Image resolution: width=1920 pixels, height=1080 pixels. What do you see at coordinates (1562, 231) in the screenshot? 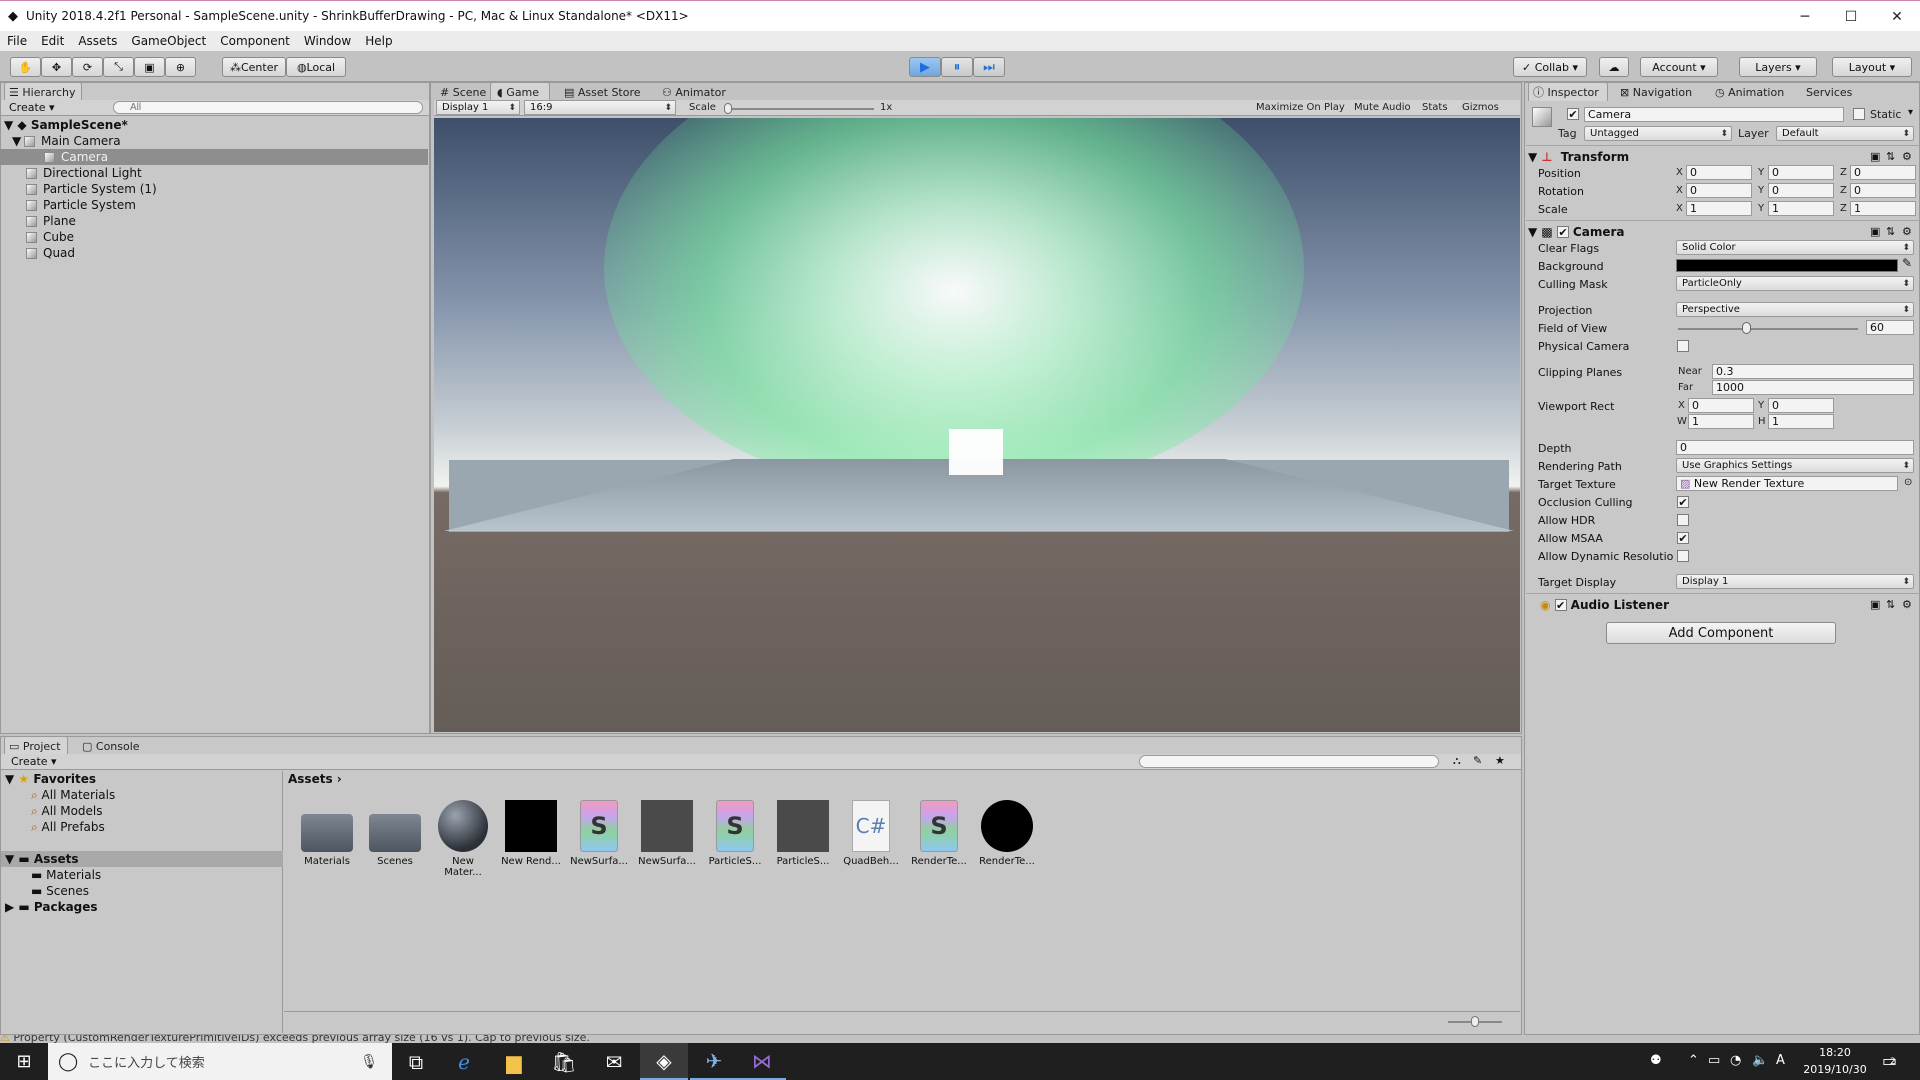
I see `camera-enabled-checkbox: ✔` at bounding box center [1562, 231].